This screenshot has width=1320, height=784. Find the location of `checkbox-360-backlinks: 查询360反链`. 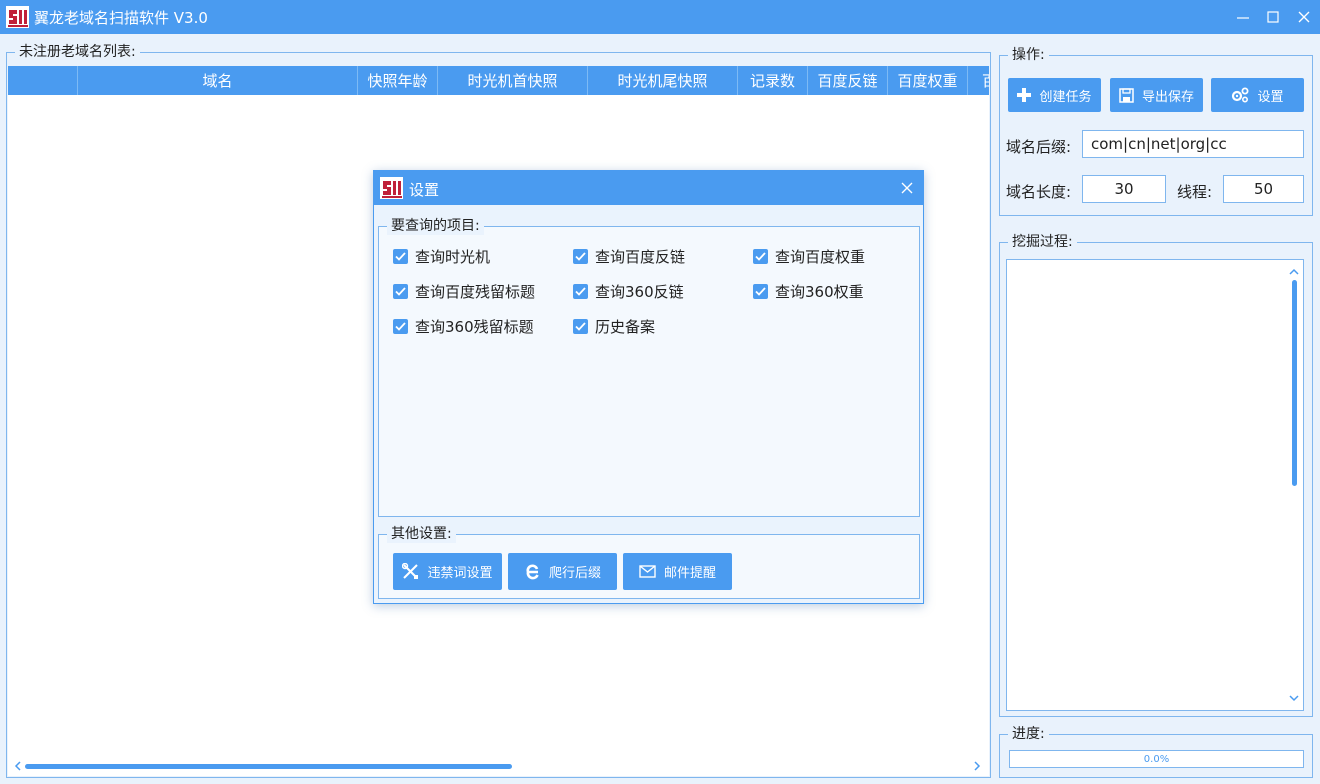

checkbox-360-backlinks: 查询360反链 is located at coordinates (628, 291).